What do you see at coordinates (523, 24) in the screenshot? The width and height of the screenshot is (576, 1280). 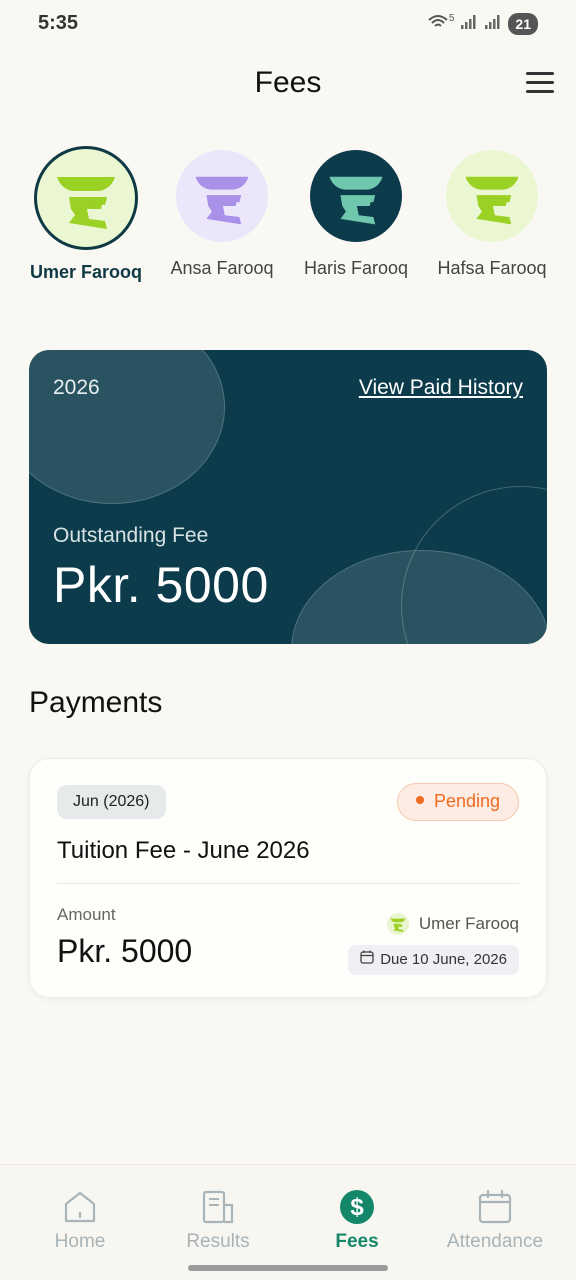 I see `battery-indicator: 21` at bounding box center [523, 24].